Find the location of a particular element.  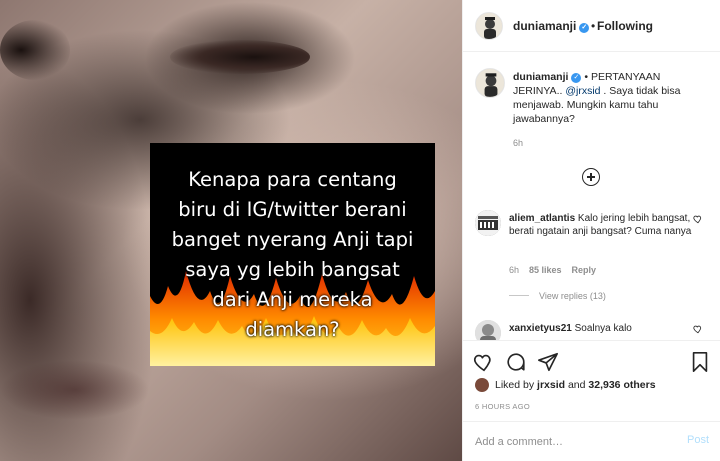

following-button: Following is located at coordinates (625, 26).